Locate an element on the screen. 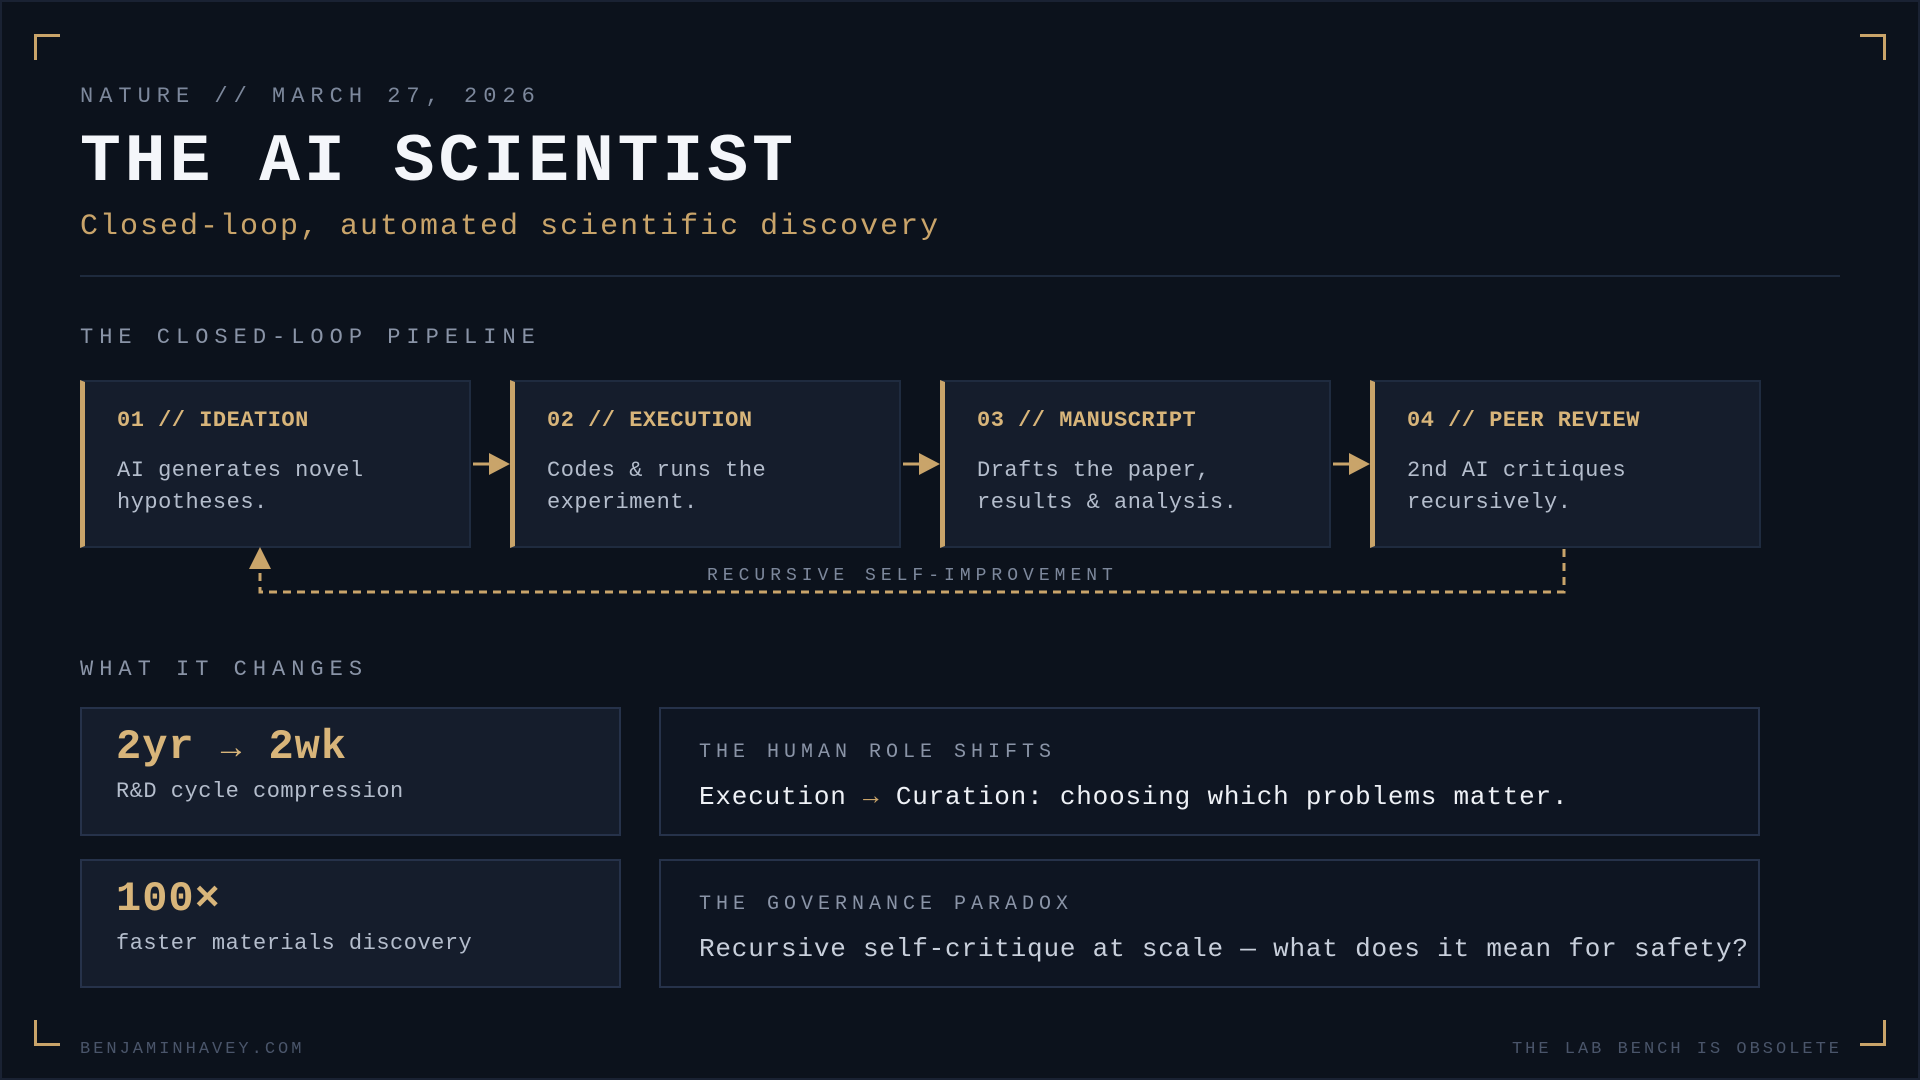  stat-label: R&D cycle compression is located at coordinates (260, 791).